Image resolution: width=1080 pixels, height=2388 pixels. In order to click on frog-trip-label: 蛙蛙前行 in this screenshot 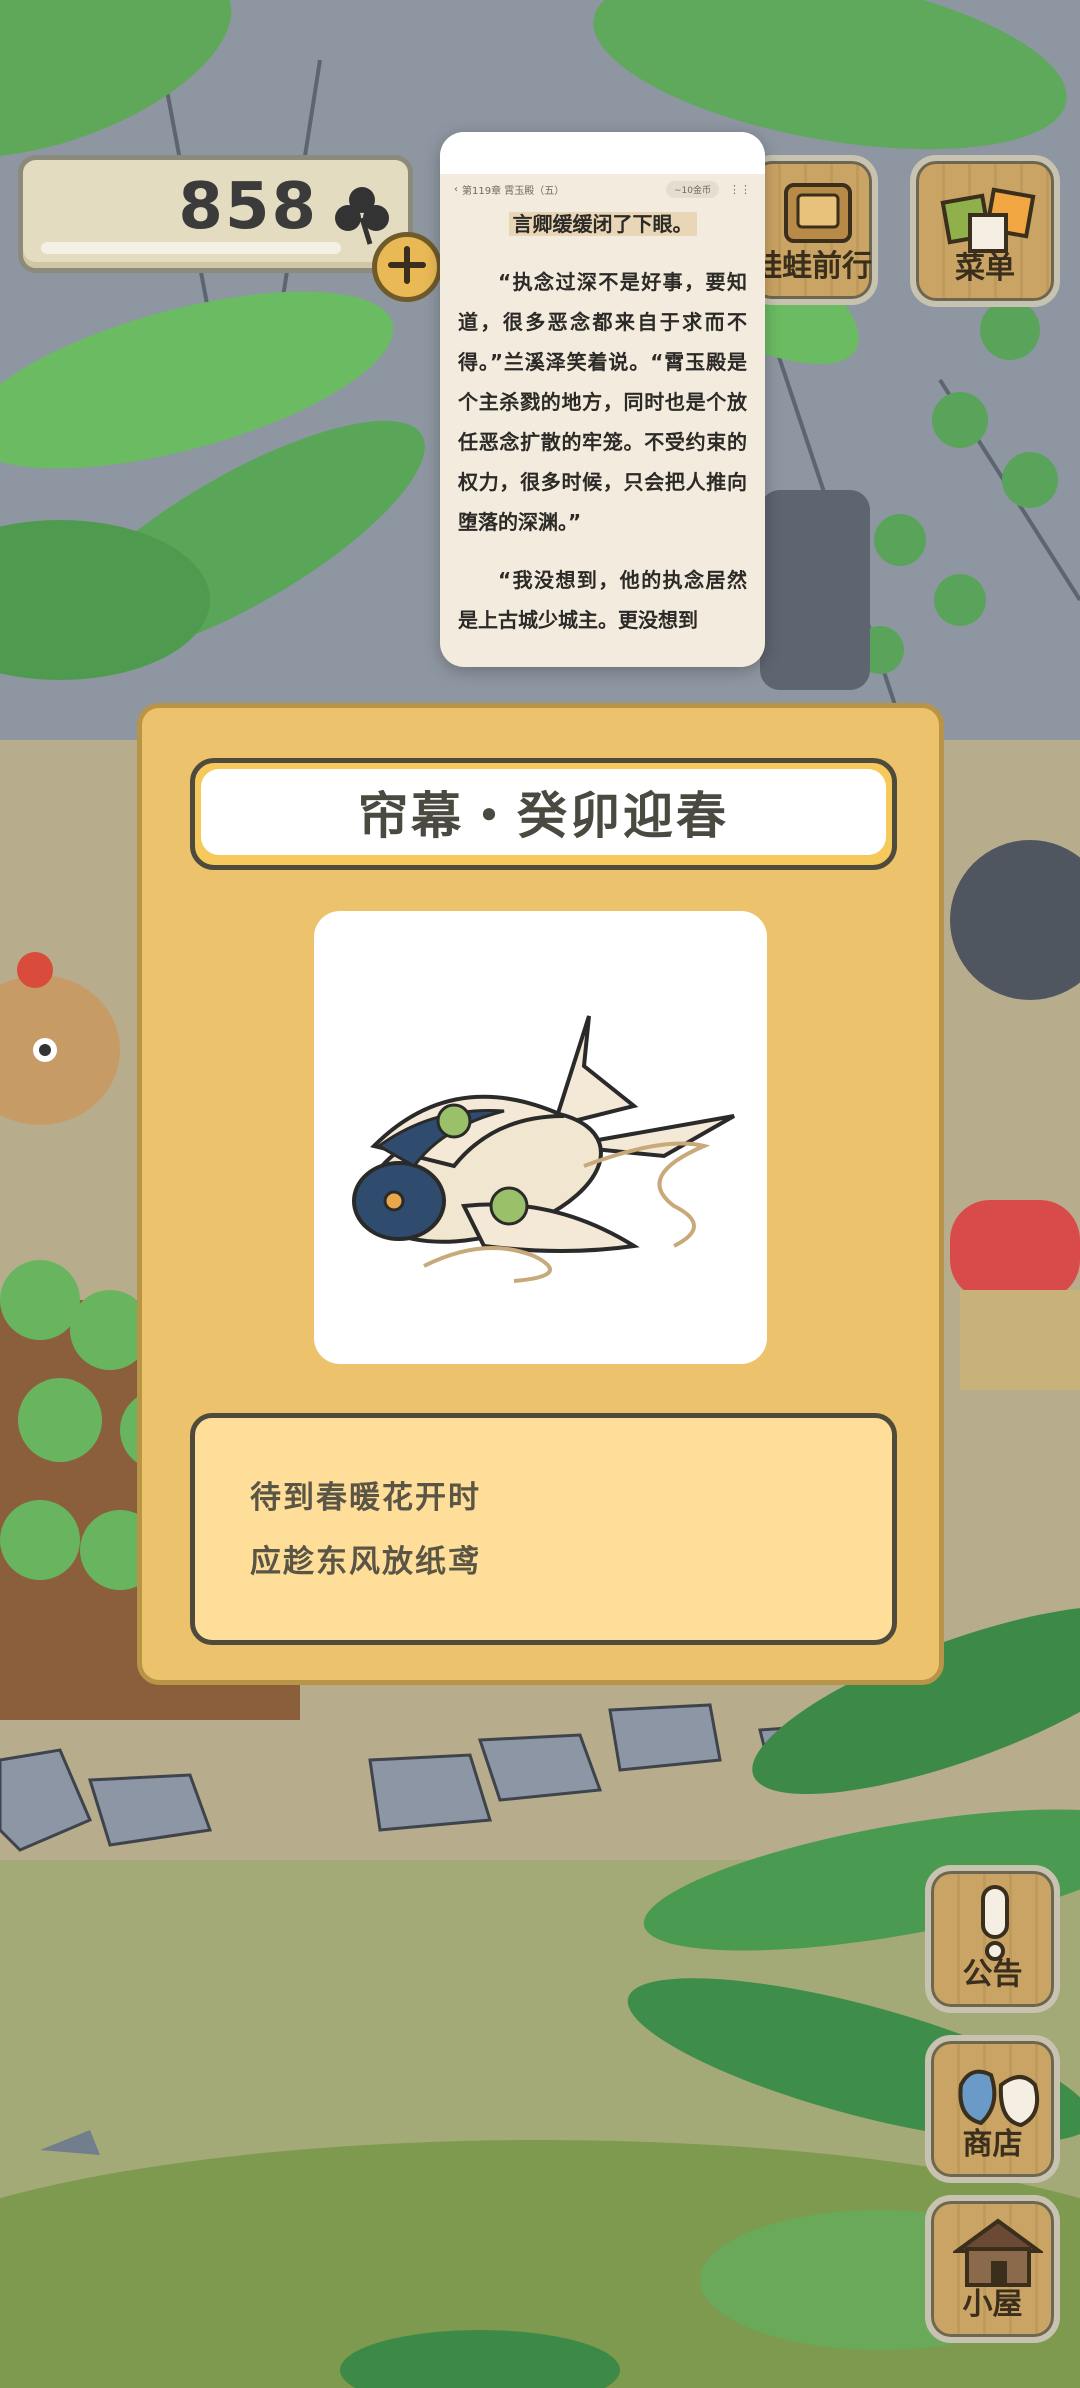, I will do `click(812, 266)`.